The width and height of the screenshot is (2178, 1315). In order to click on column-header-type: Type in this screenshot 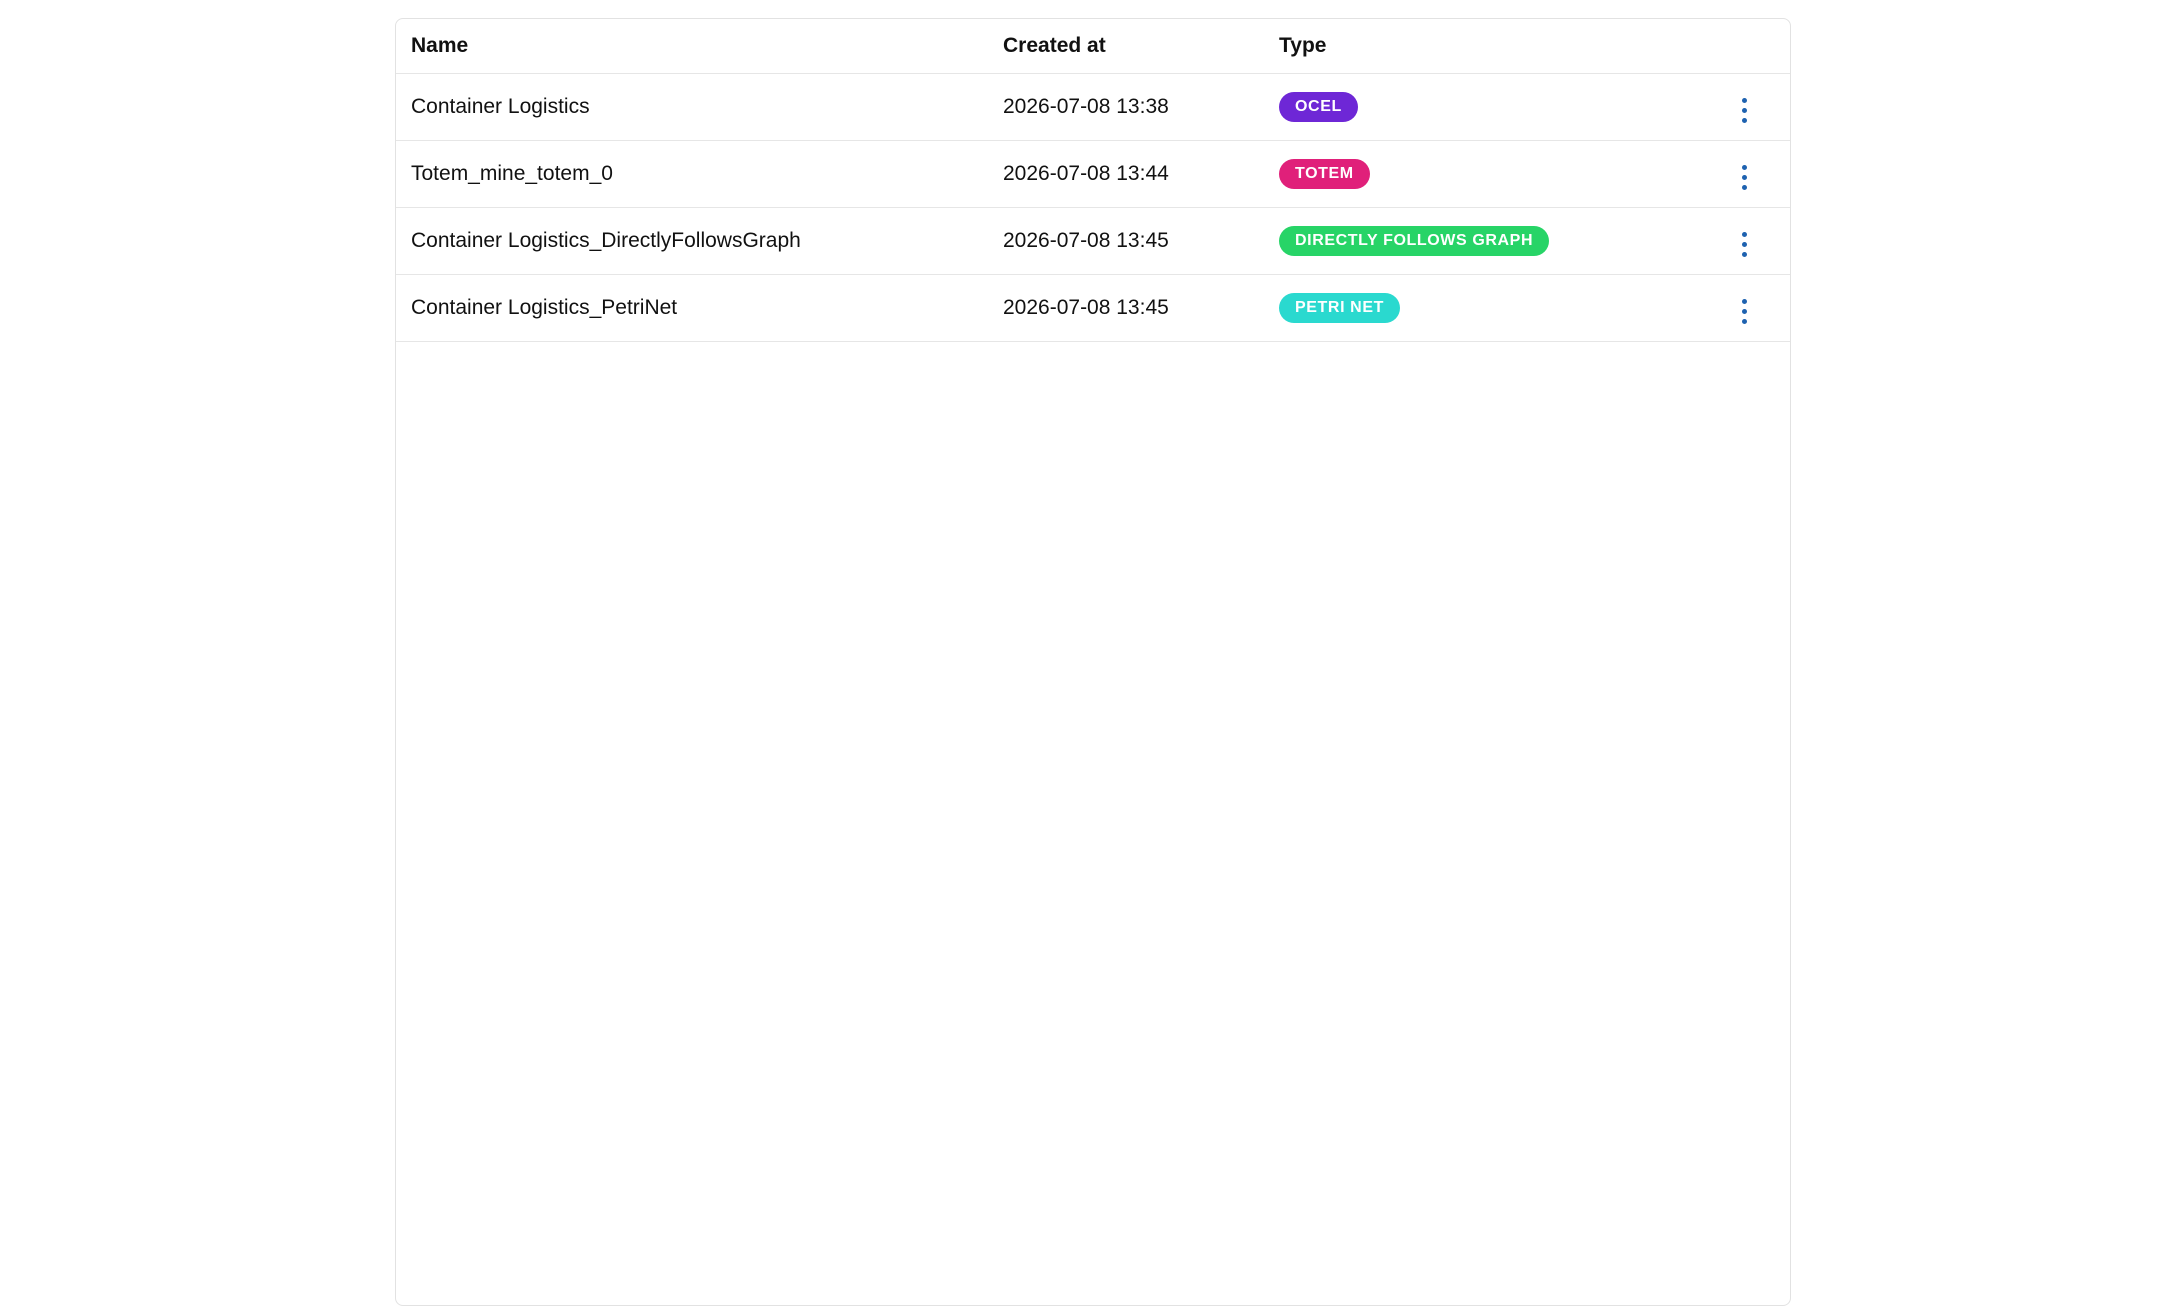, I will do `click(1477, 46)`.